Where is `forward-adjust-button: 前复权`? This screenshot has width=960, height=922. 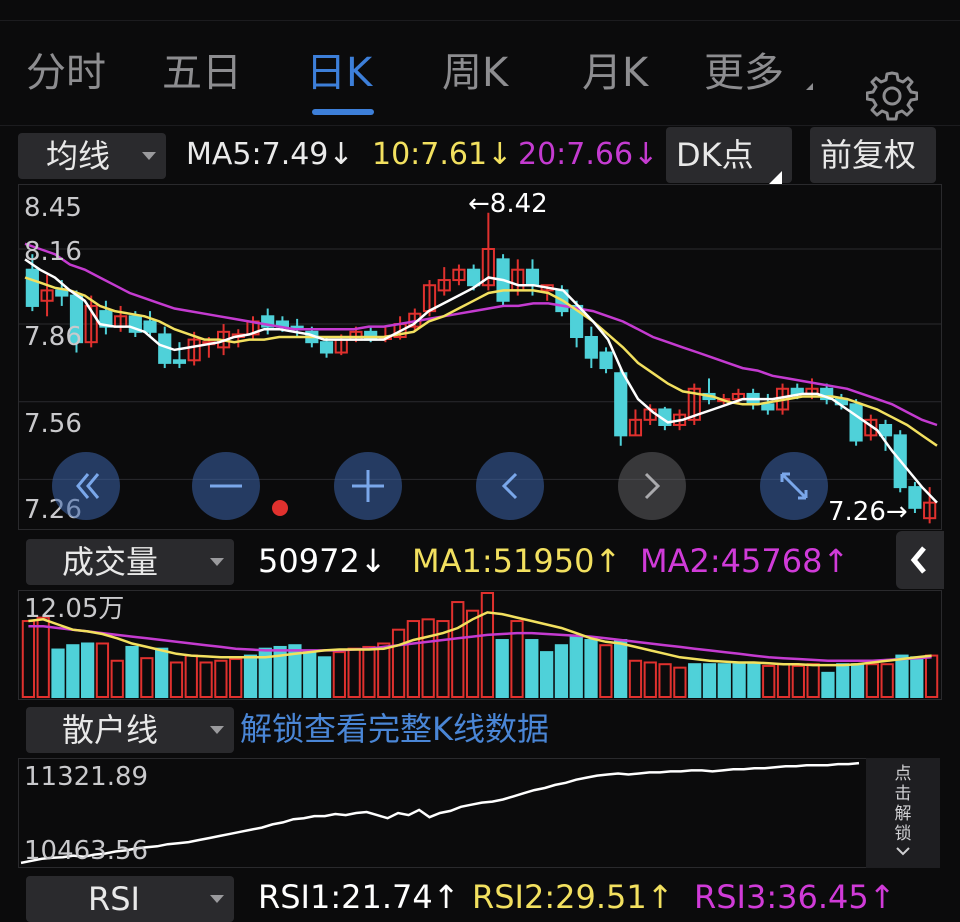 forward-adjust-button: 前复权 is located at coordinates (873, 155).